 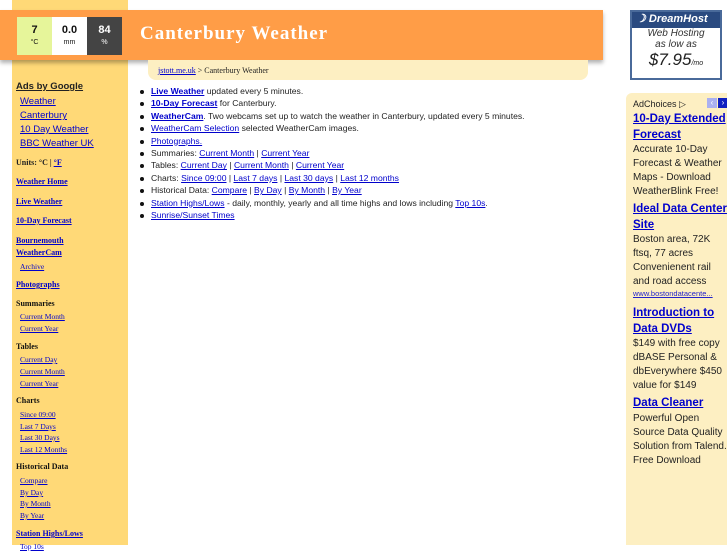 I want to click on charts-30-link: Last 30 days, so click(x=308, y=178).